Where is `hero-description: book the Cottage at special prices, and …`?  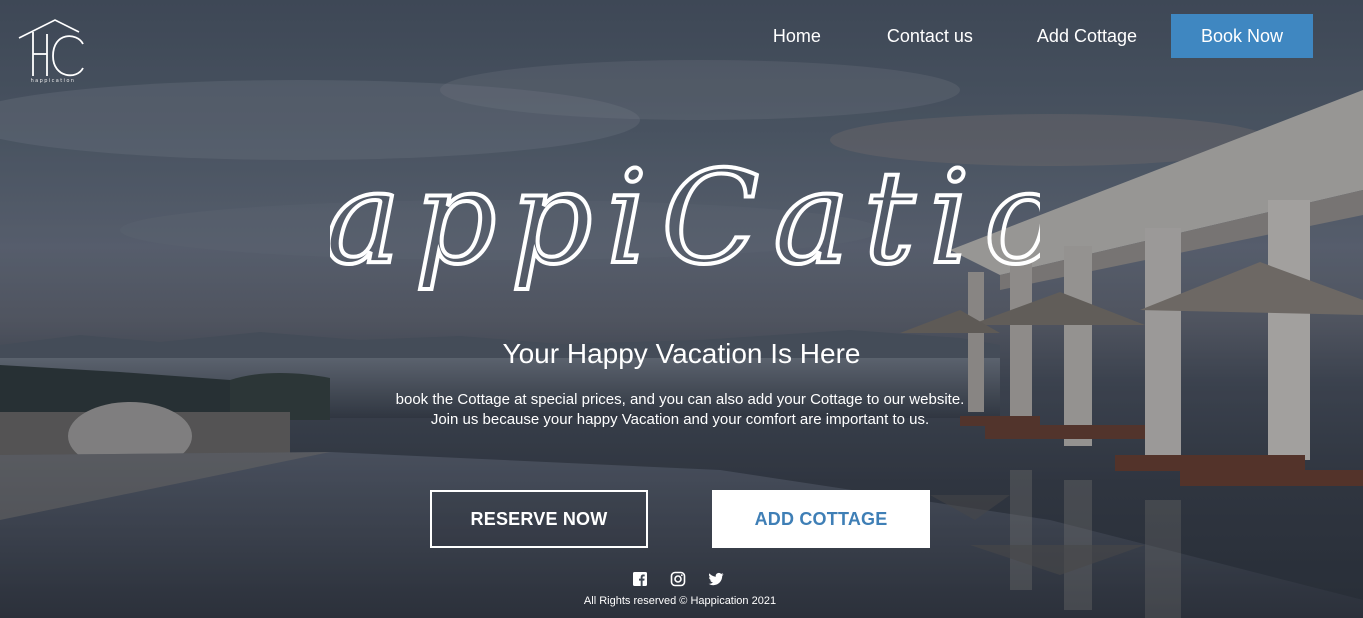 hero-description: book the Cottage at special prices, and … is located at coordinates (680, 410).